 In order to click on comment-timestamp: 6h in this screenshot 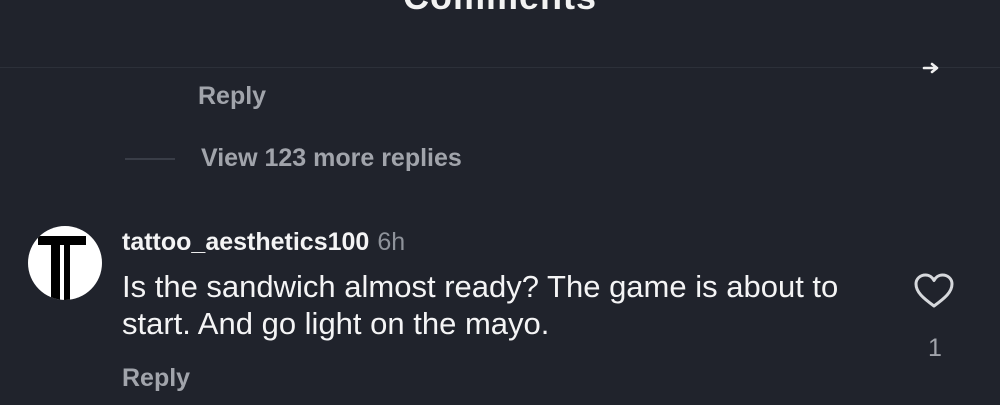, I will do `click(391, 242)`.